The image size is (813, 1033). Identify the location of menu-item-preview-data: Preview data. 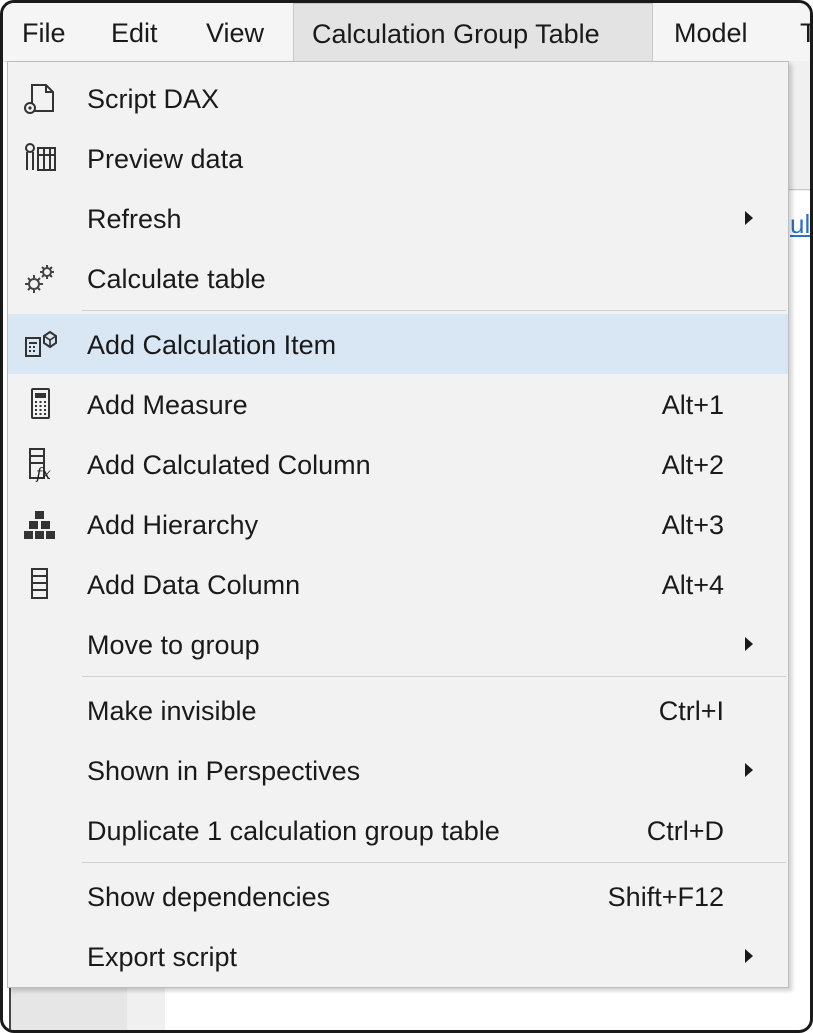
(398, 158).